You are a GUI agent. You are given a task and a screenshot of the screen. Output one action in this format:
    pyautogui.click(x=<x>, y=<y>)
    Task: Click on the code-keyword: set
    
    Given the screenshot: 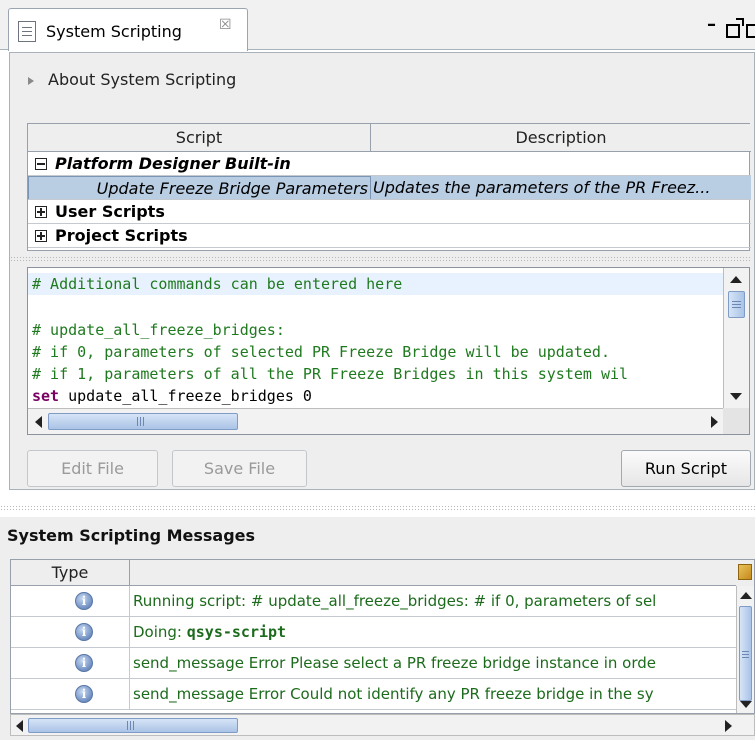 What is the action you would take?
    pyautogui.click(x=46, y=396)
    